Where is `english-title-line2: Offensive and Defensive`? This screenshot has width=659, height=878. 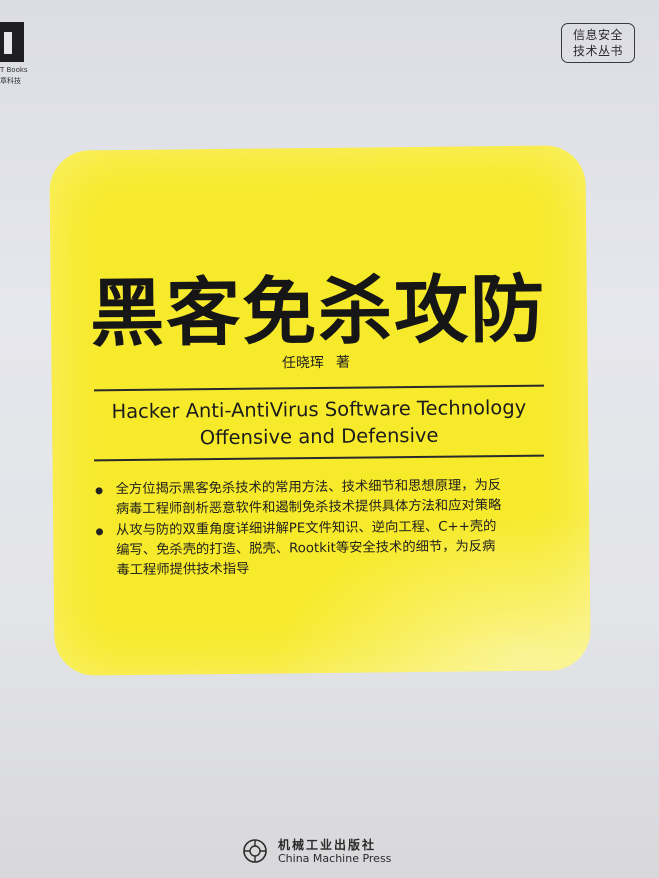 english-title-line2: Offensive and Defensive is located at coordinates (319, 436).